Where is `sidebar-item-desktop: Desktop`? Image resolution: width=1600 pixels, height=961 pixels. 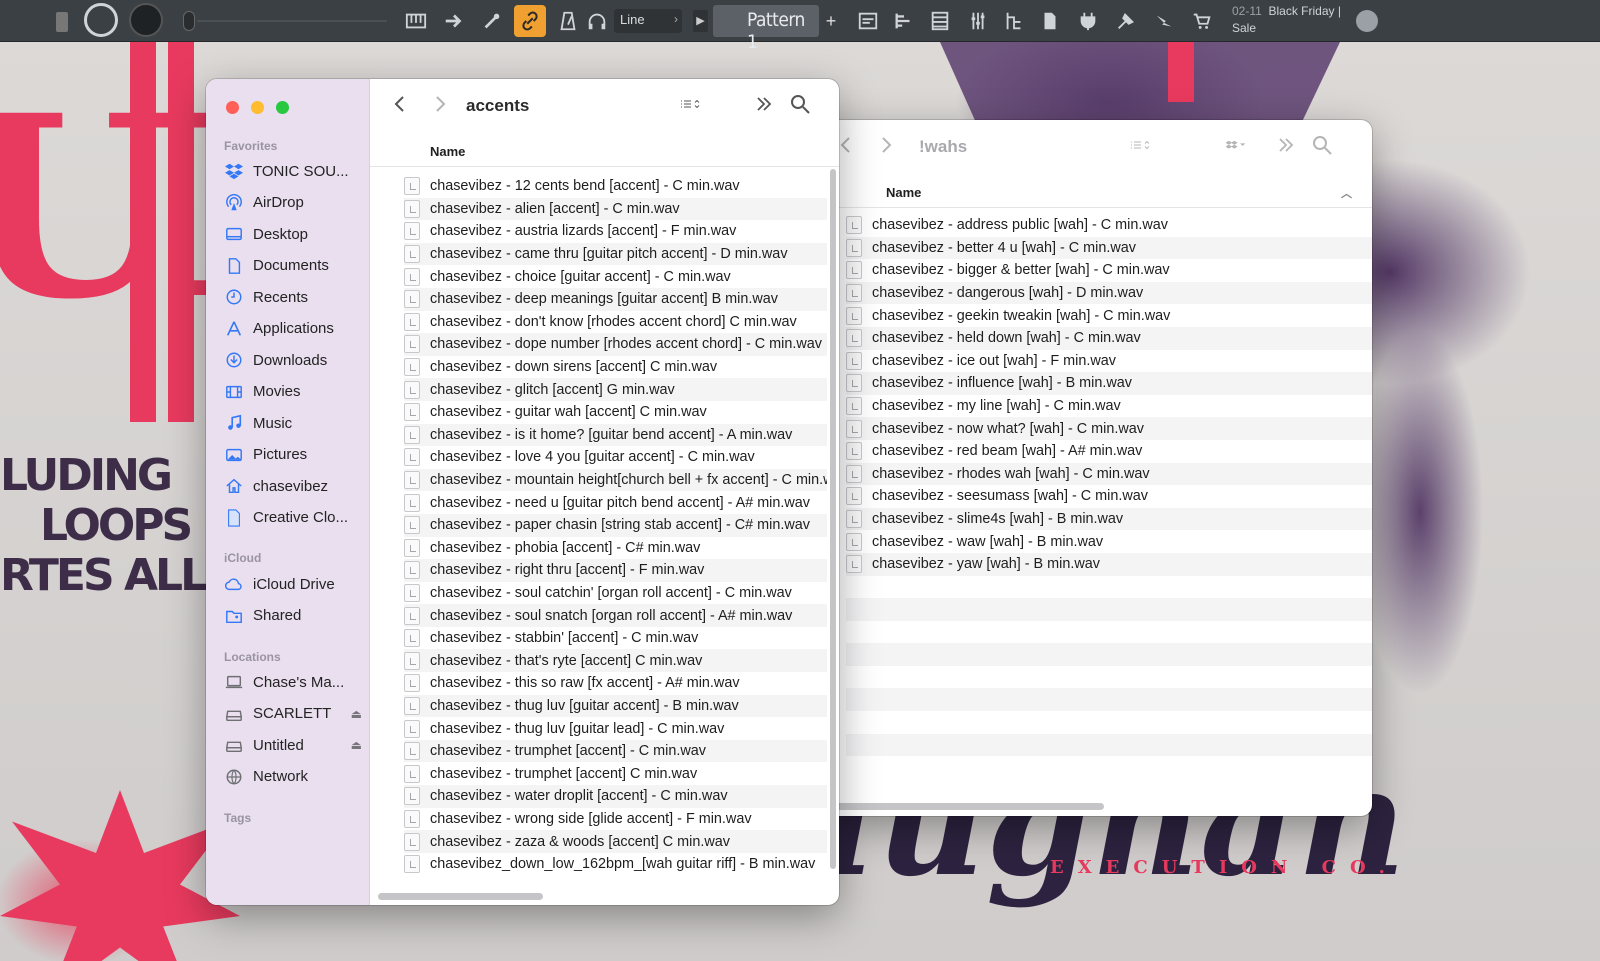
sidebar-item-desktop: Desktop is located at coordinates (294, 234).